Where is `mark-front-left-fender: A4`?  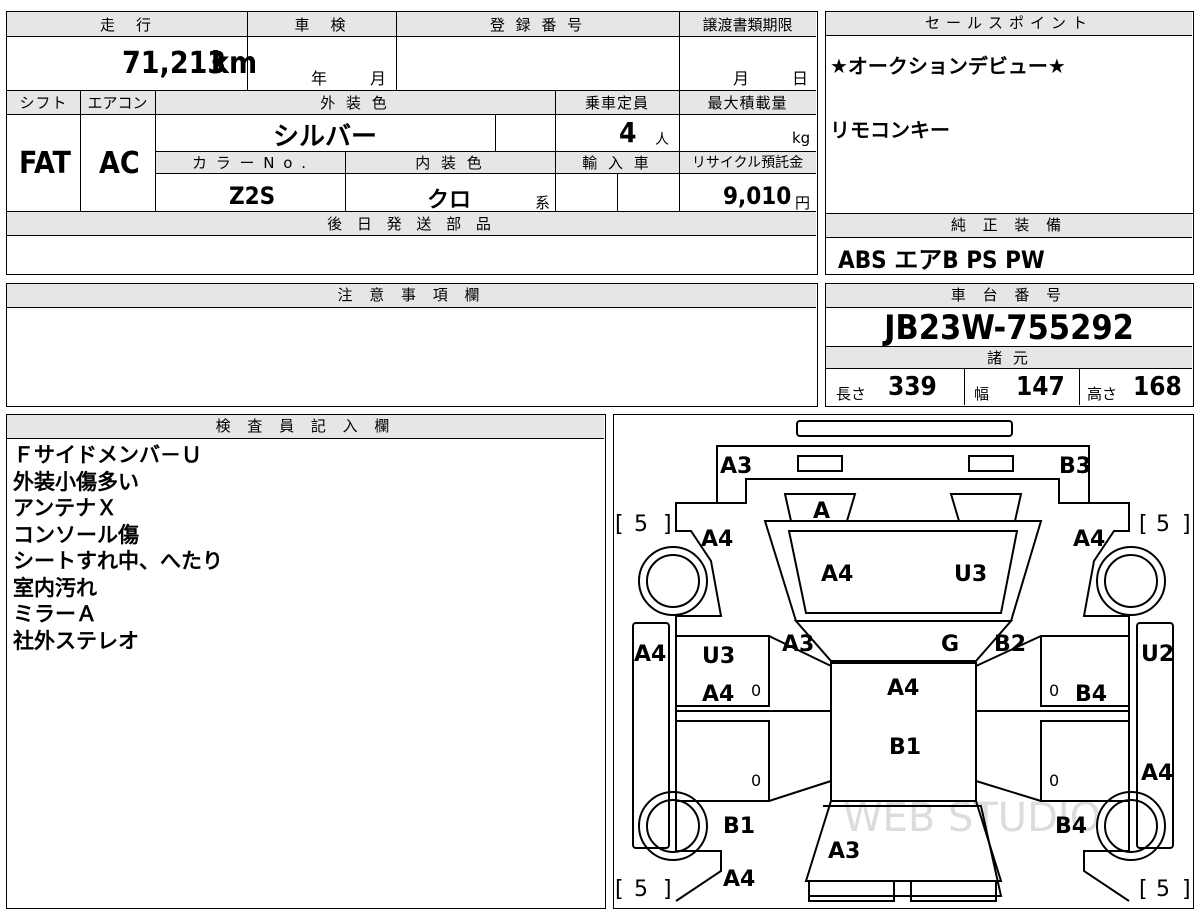
mark-front-left-fender: A4 is located at coordinates (717, 539).